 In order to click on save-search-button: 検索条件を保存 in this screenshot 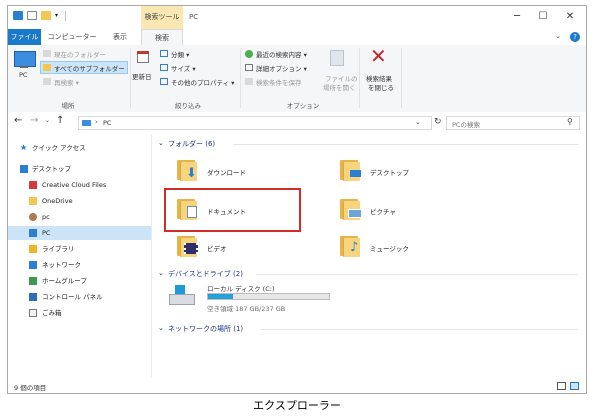, I will do `click(279, 82)`.